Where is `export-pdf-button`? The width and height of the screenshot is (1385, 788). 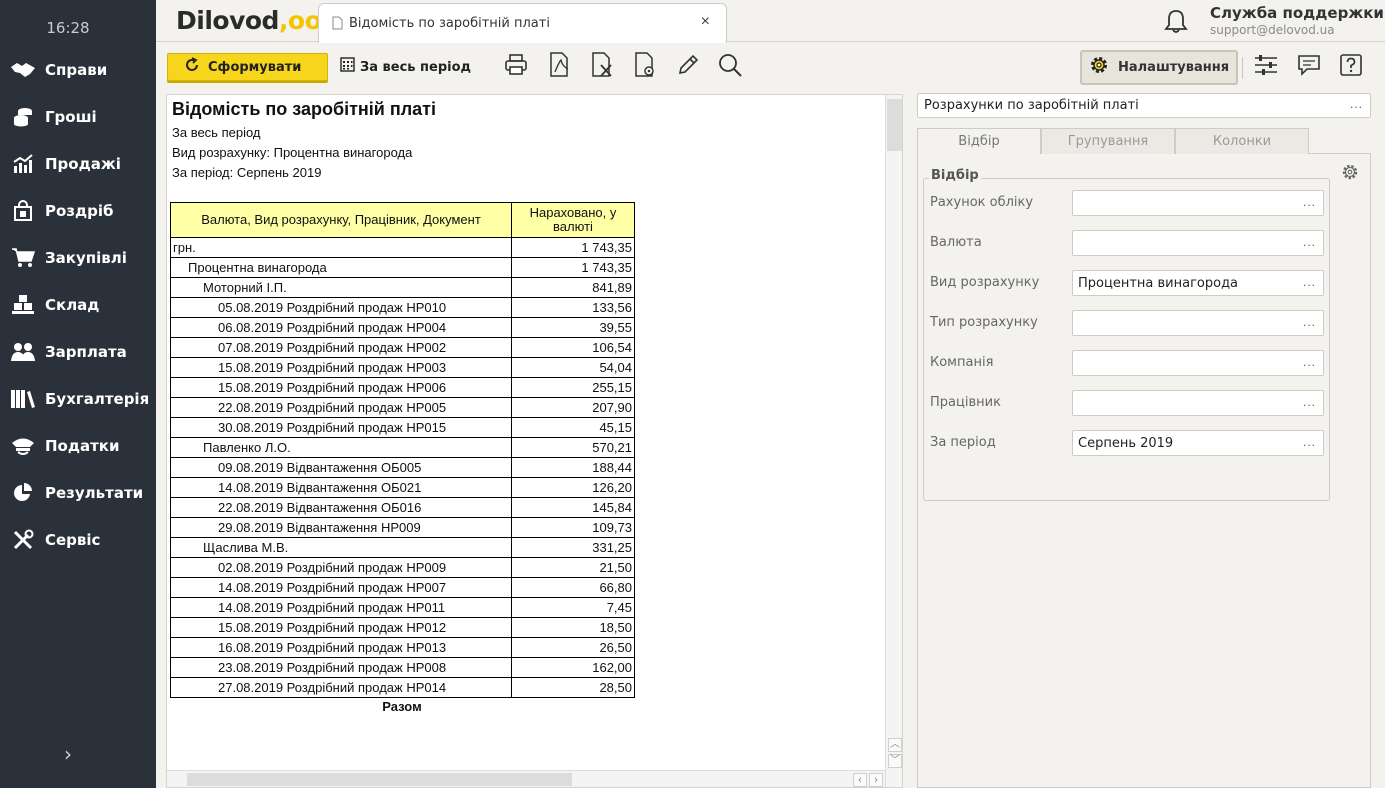
export-pdf-button is located at coordinates (560, 67).